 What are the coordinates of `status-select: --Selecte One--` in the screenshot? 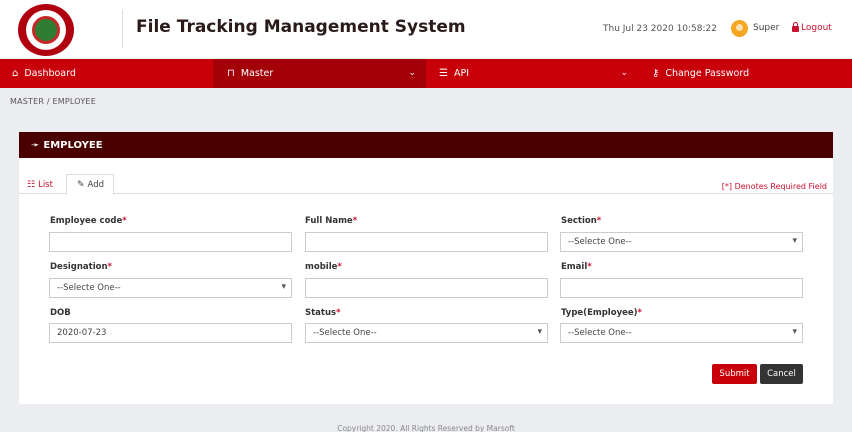 It's located at (426, 333).